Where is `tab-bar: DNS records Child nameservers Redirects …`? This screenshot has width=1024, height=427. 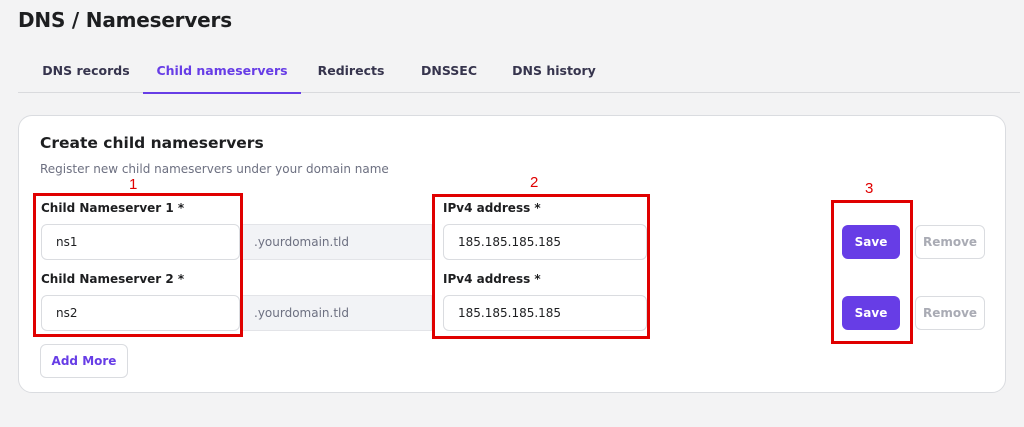 tab-bar: DNS records Child nameservers Redirects … is located at coordinates (519, 73).